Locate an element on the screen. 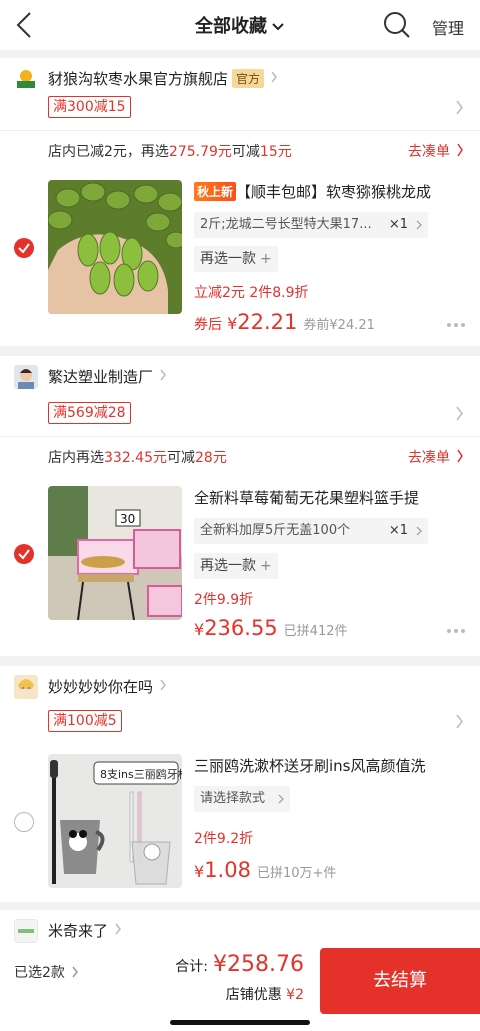  coudan-row: 店内已减2元，再选275.79元可减15元 去凑单 is located at coordinates (240, 149).